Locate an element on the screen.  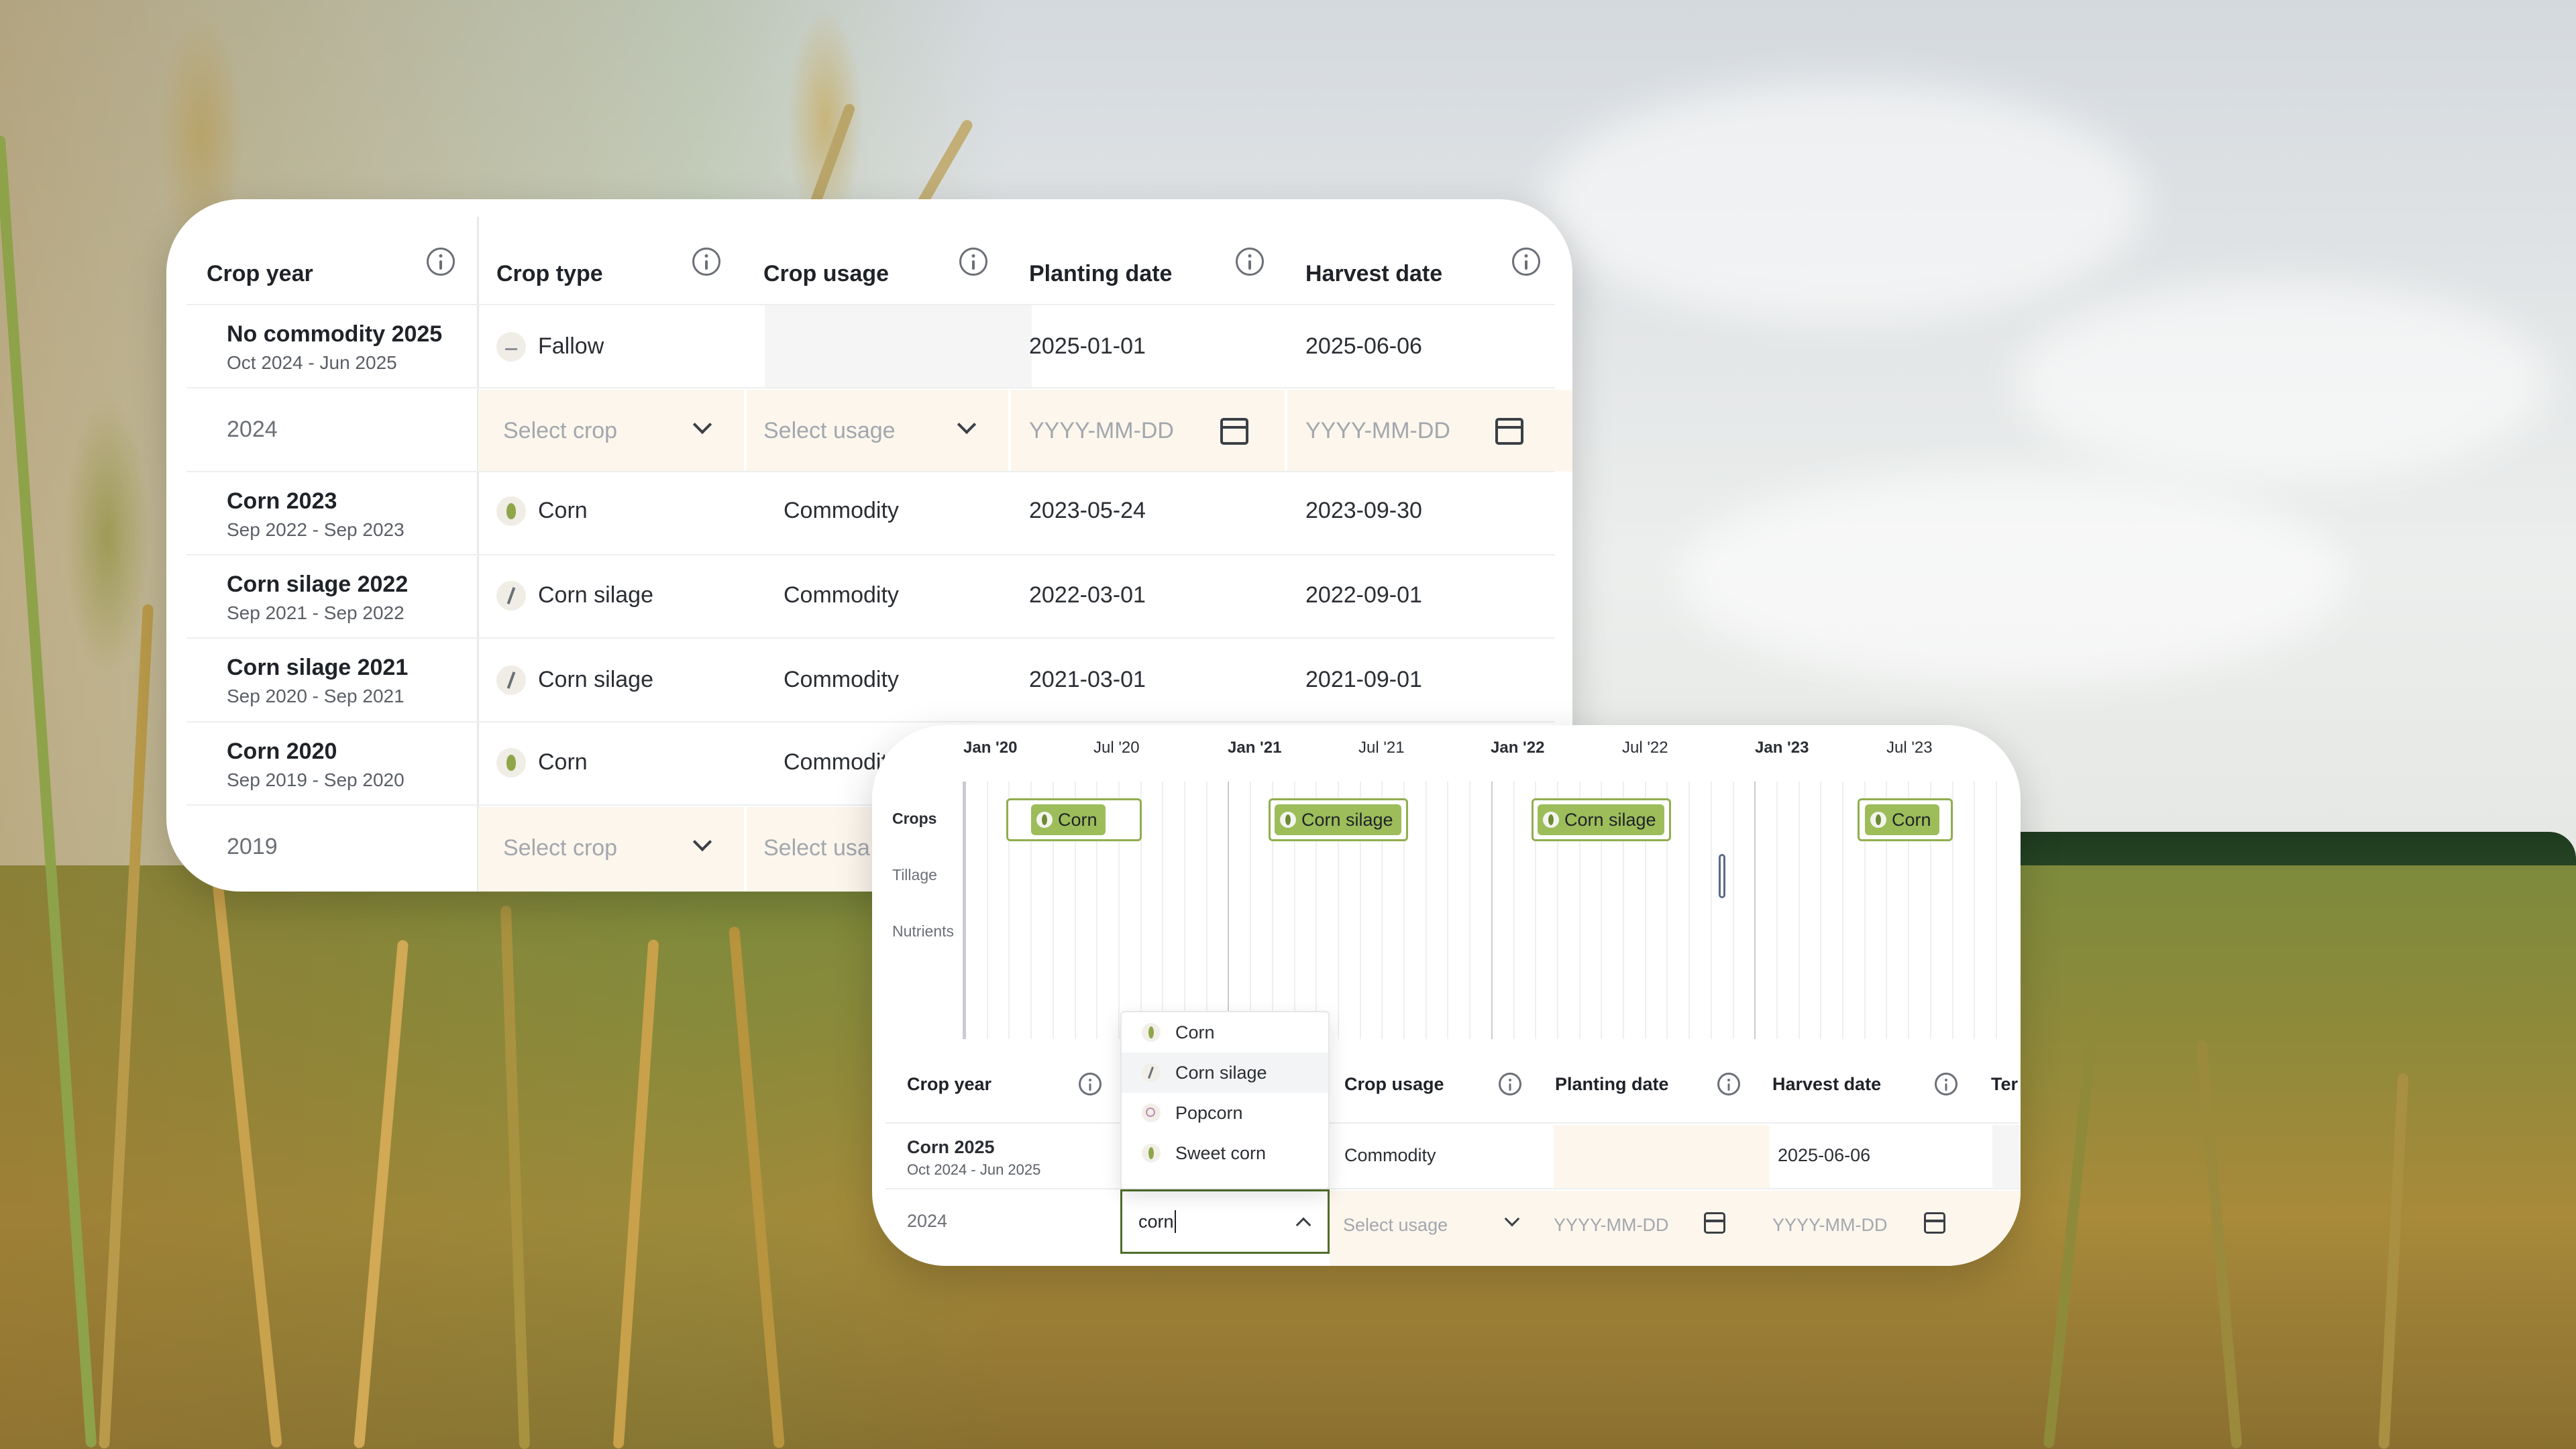
timeline-month-label: Jan '23 is located at coordinates (1782, 748).